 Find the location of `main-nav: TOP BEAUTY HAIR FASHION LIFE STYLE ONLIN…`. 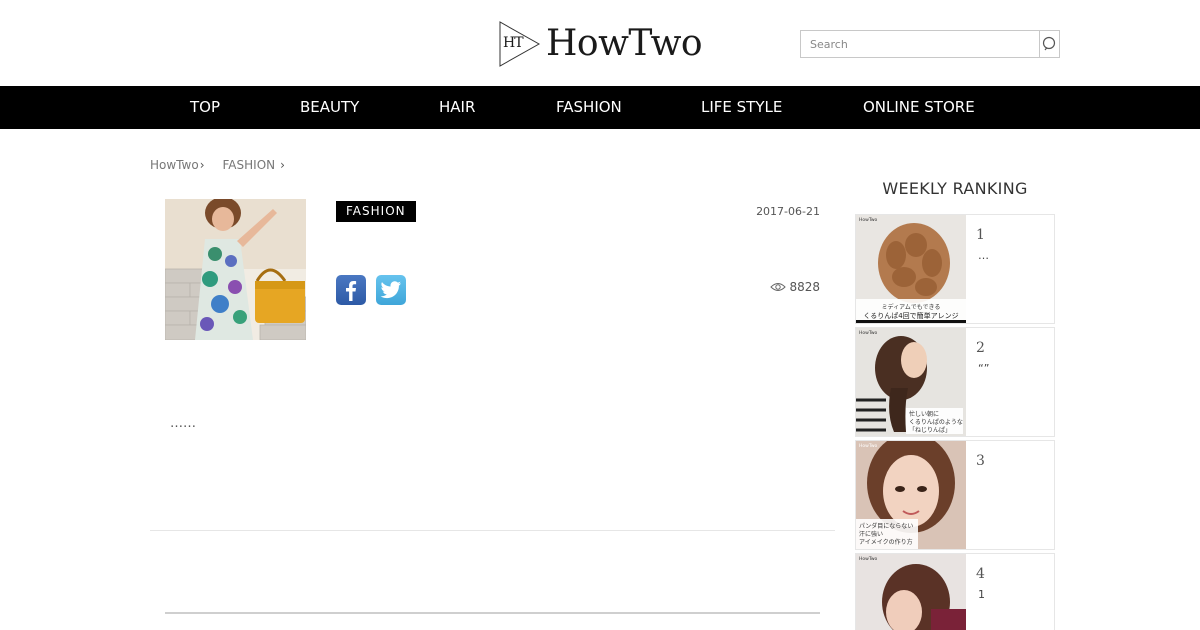

main-nav: TOP BEAUTY HAIR FASHION LIFE STYLE ONLIN… is located at coordinates (600, 107).